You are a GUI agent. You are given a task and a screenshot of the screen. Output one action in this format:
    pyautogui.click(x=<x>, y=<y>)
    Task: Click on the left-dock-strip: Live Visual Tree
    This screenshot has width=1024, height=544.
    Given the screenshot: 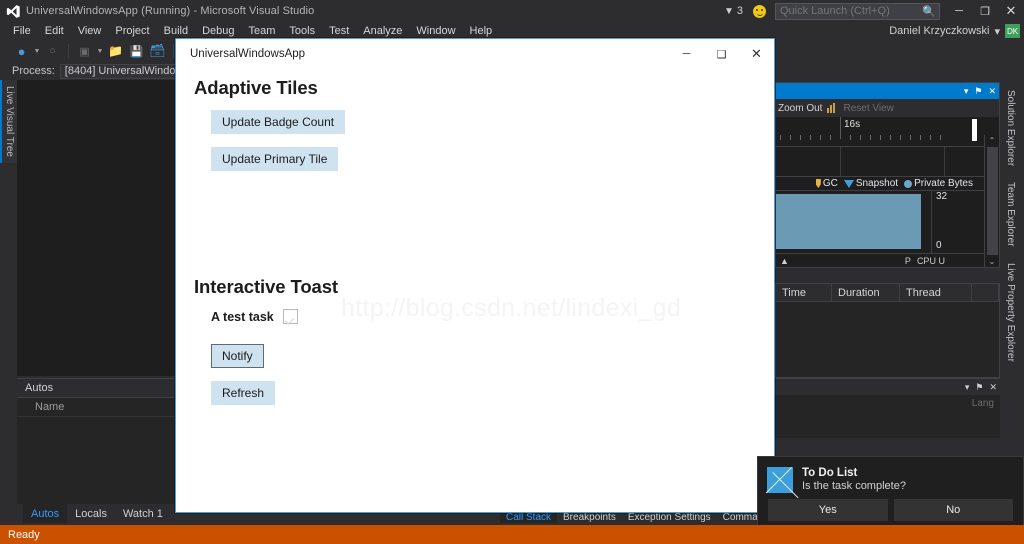 What is the action you would take?
    pyautogui.click(x=8, y=130)
    